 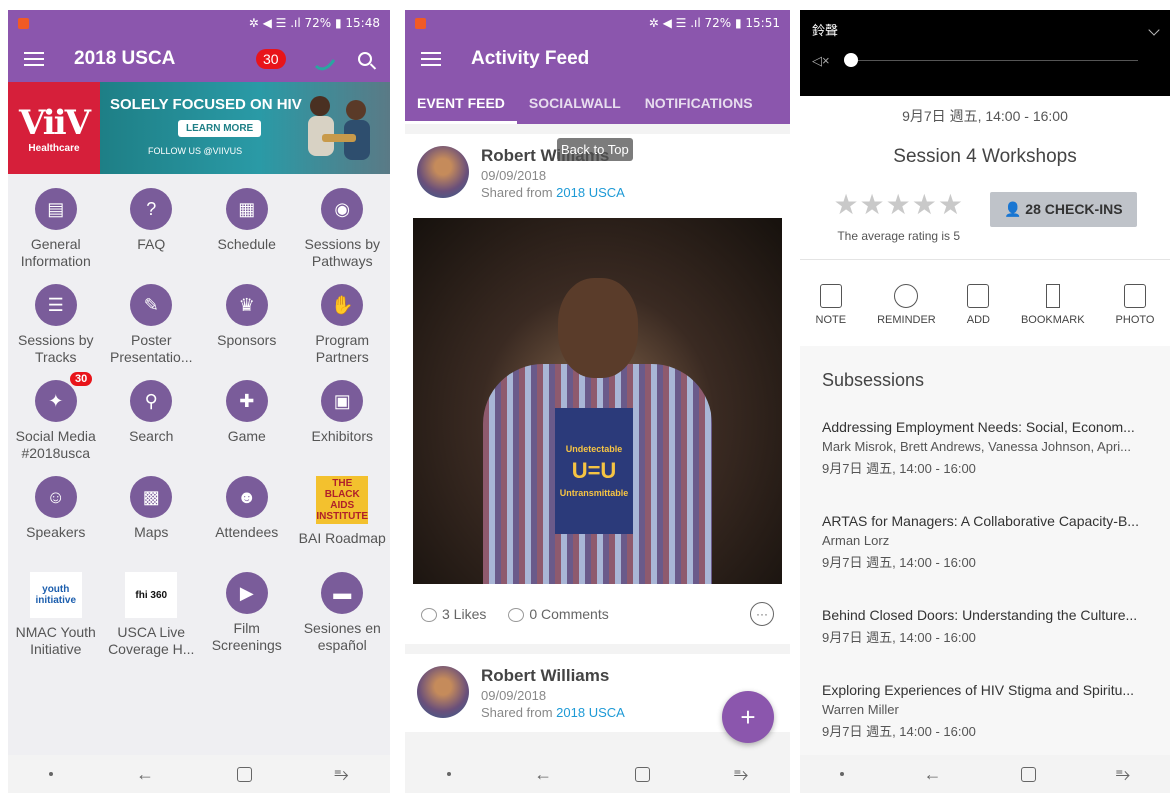 I want to click on grid-item-19: ▬ Sesiones en español, so click(x=343, y=615).